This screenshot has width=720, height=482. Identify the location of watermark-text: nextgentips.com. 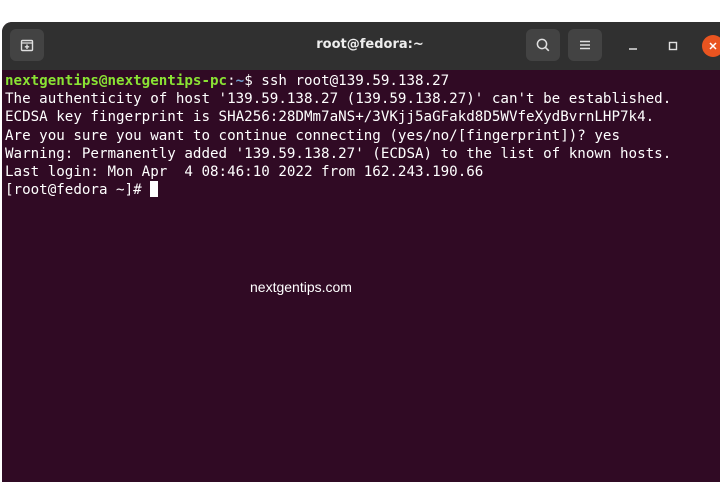
(301, 287).